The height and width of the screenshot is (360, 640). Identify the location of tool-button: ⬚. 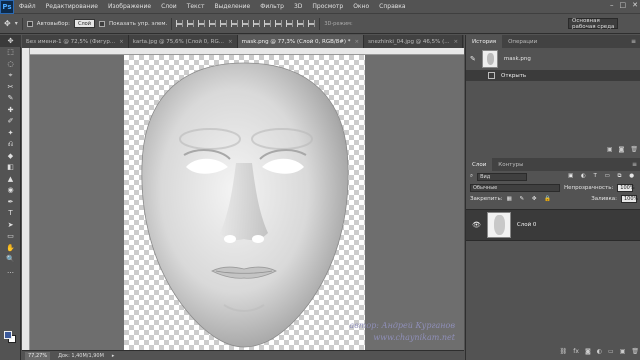
(10, 53).